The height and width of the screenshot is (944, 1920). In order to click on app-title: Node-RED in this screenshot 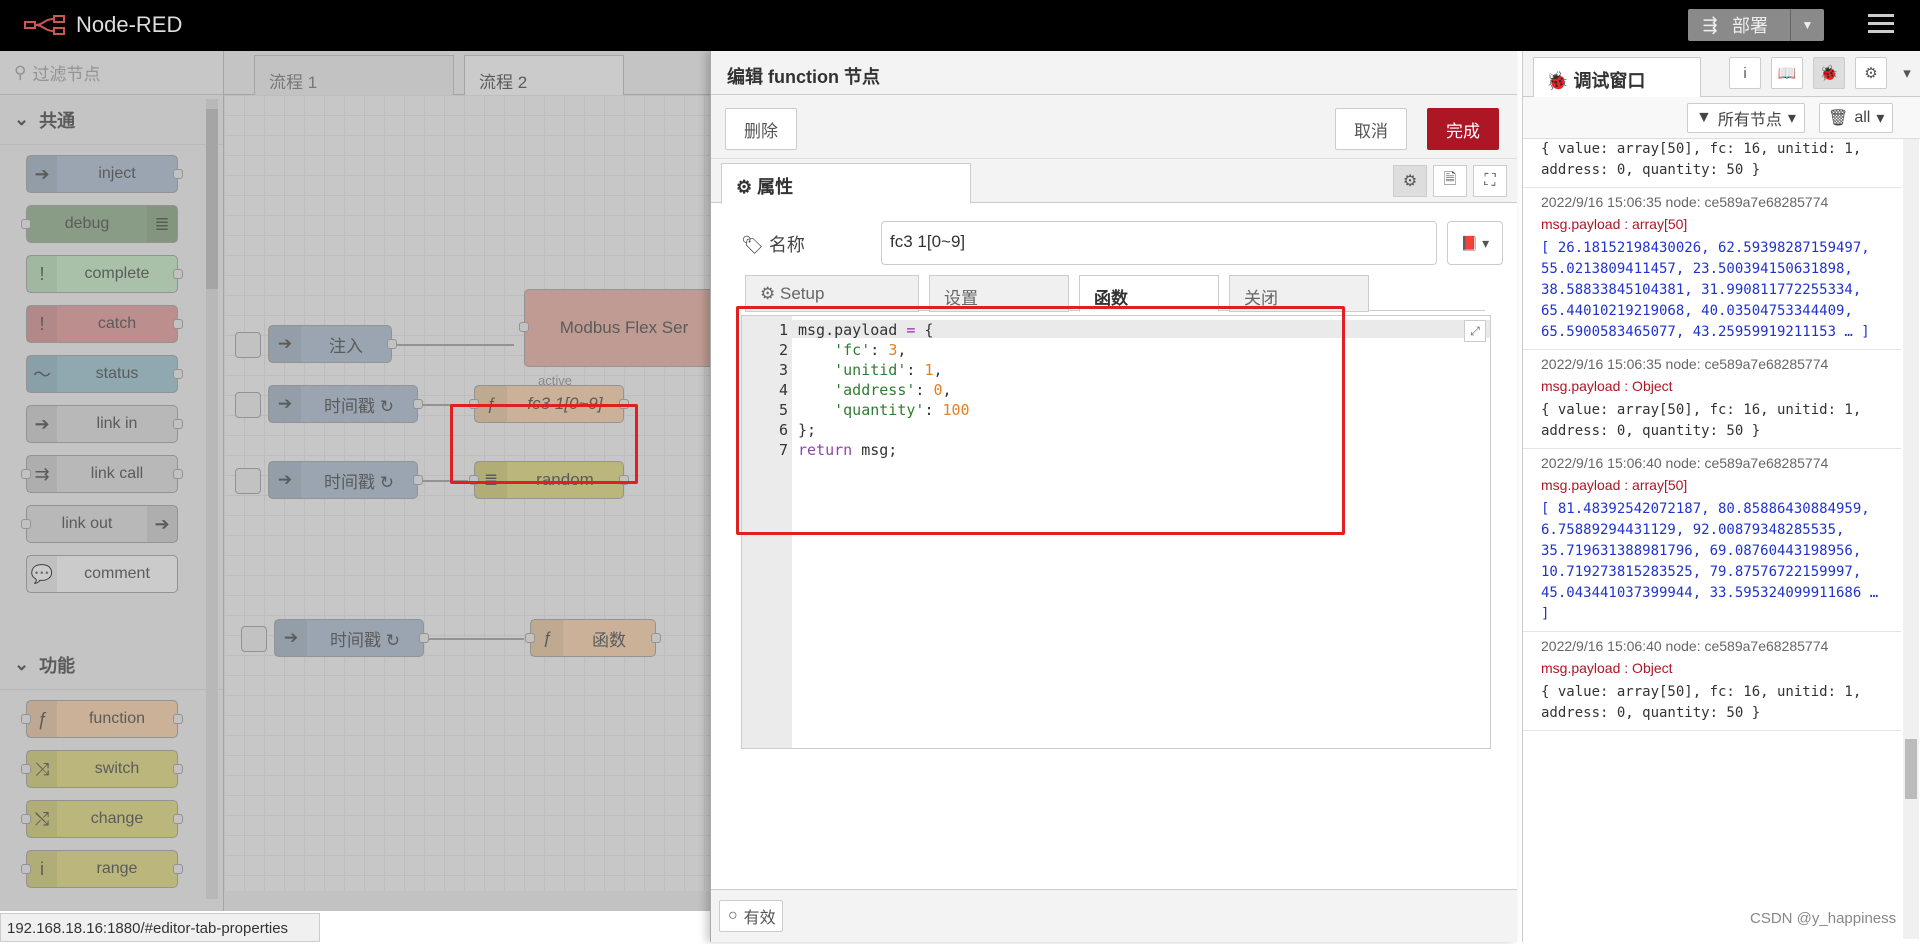, I will do `click(129, 24)`.